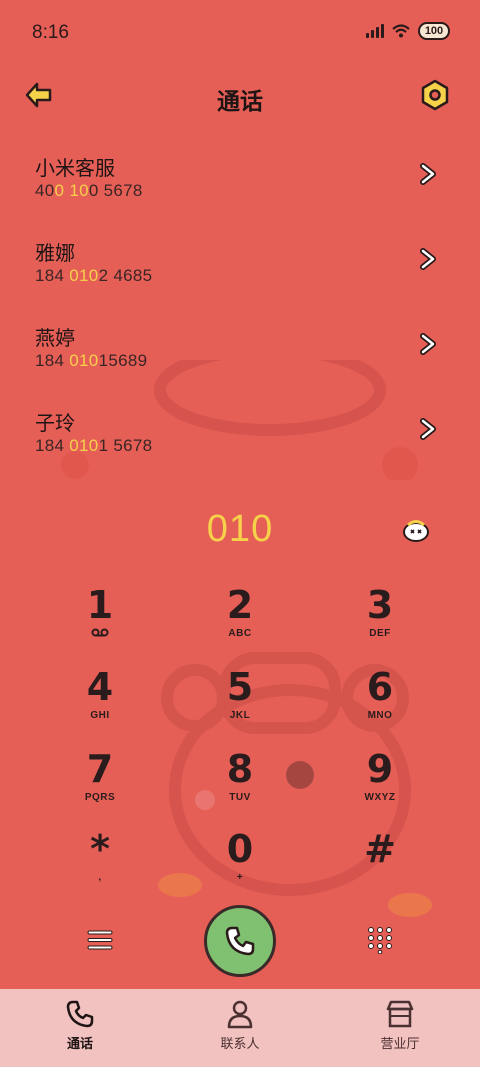  What do you see at coordinates (375, 31) in the screenshot?
I see `signal-icon` at bounding box center [375, 31].